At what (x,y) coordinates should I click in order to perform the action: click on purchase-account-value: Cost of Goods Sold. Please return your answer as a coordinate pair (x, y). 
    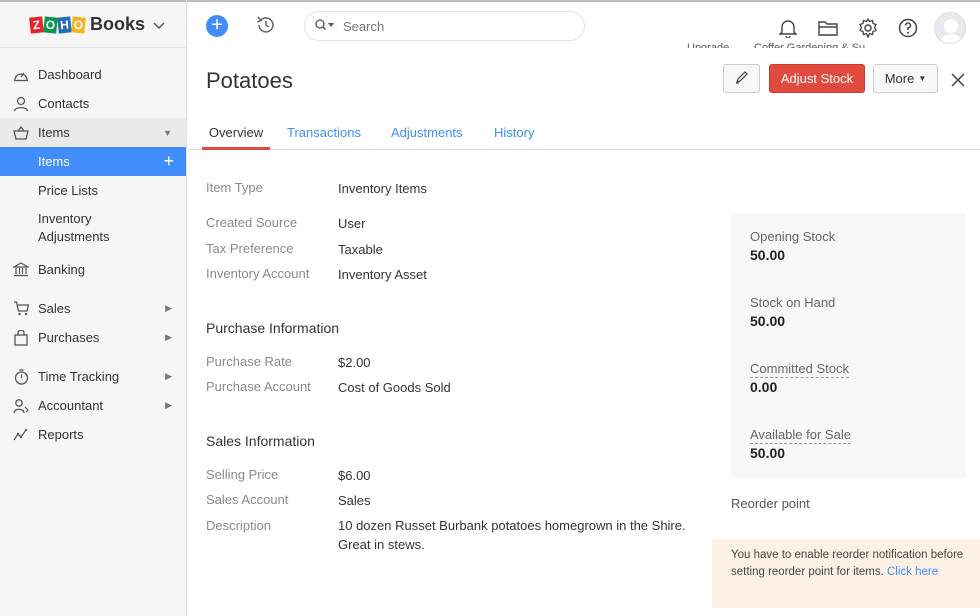
    Looking at the image, I should click on (394, 387).